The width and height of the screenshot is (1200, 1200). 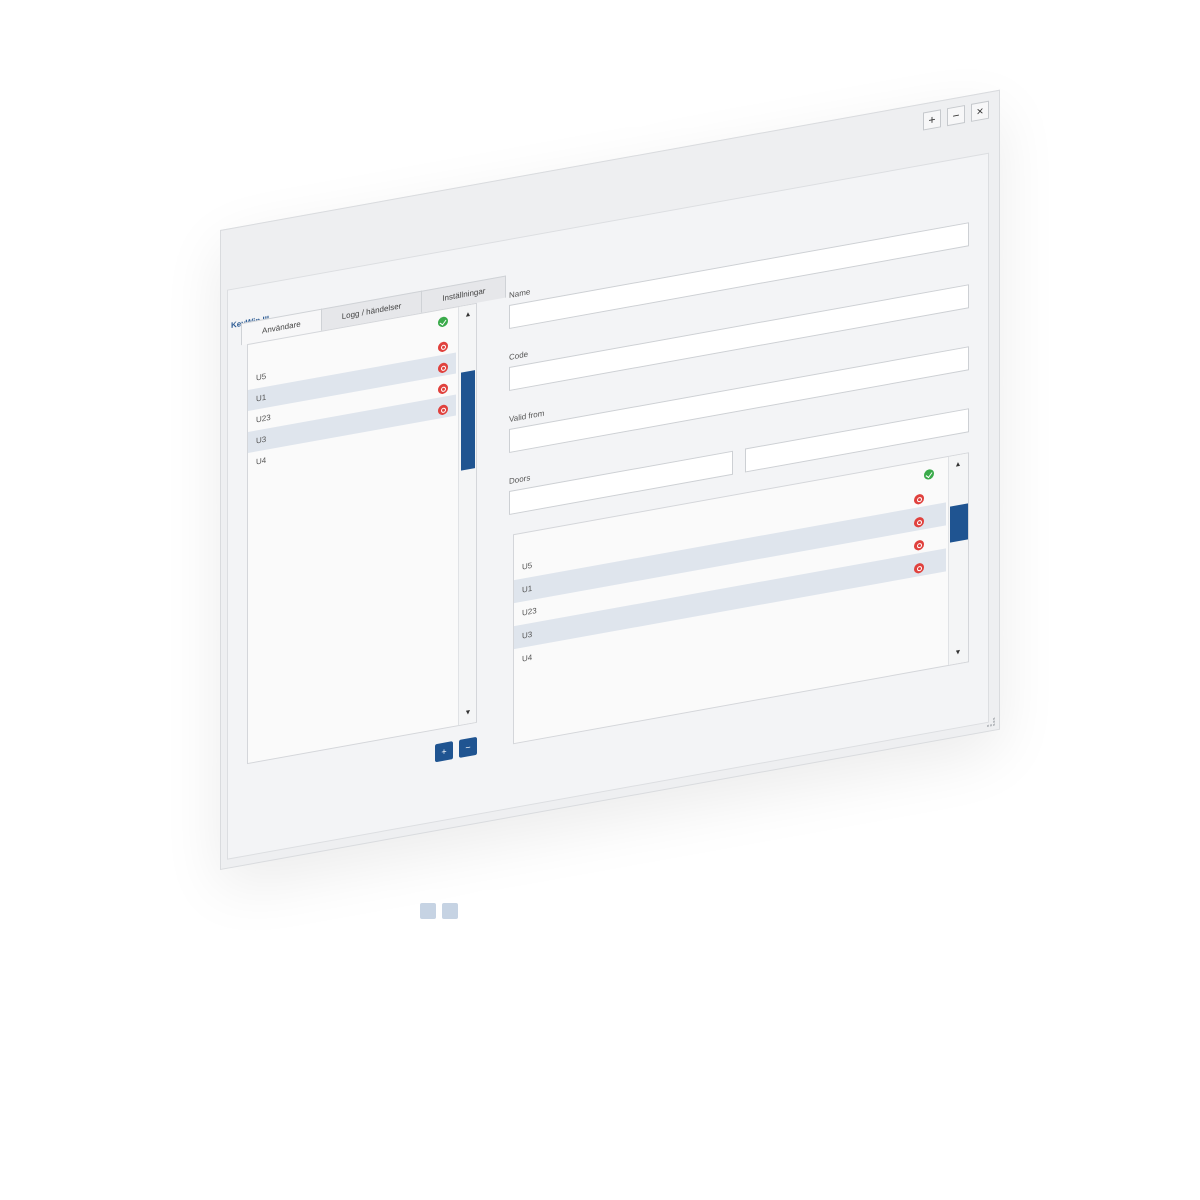 I want to click on remove-user-button: −, so click(x=468, y=747).